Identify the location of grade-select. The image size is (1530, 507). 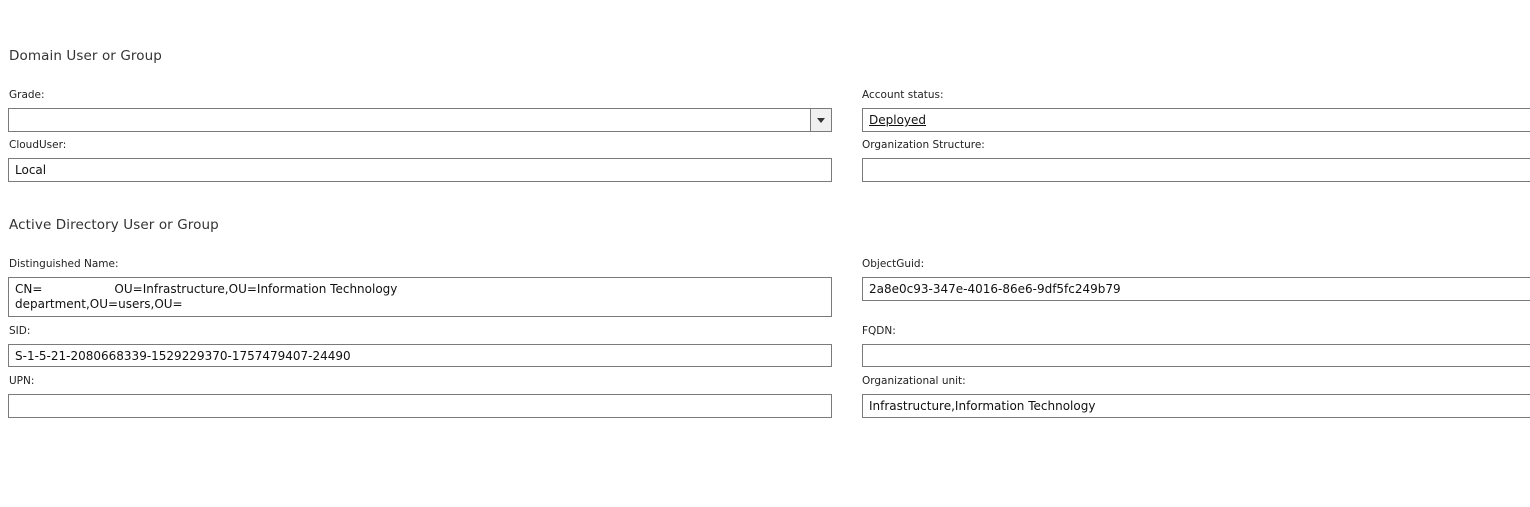
(420, 120).